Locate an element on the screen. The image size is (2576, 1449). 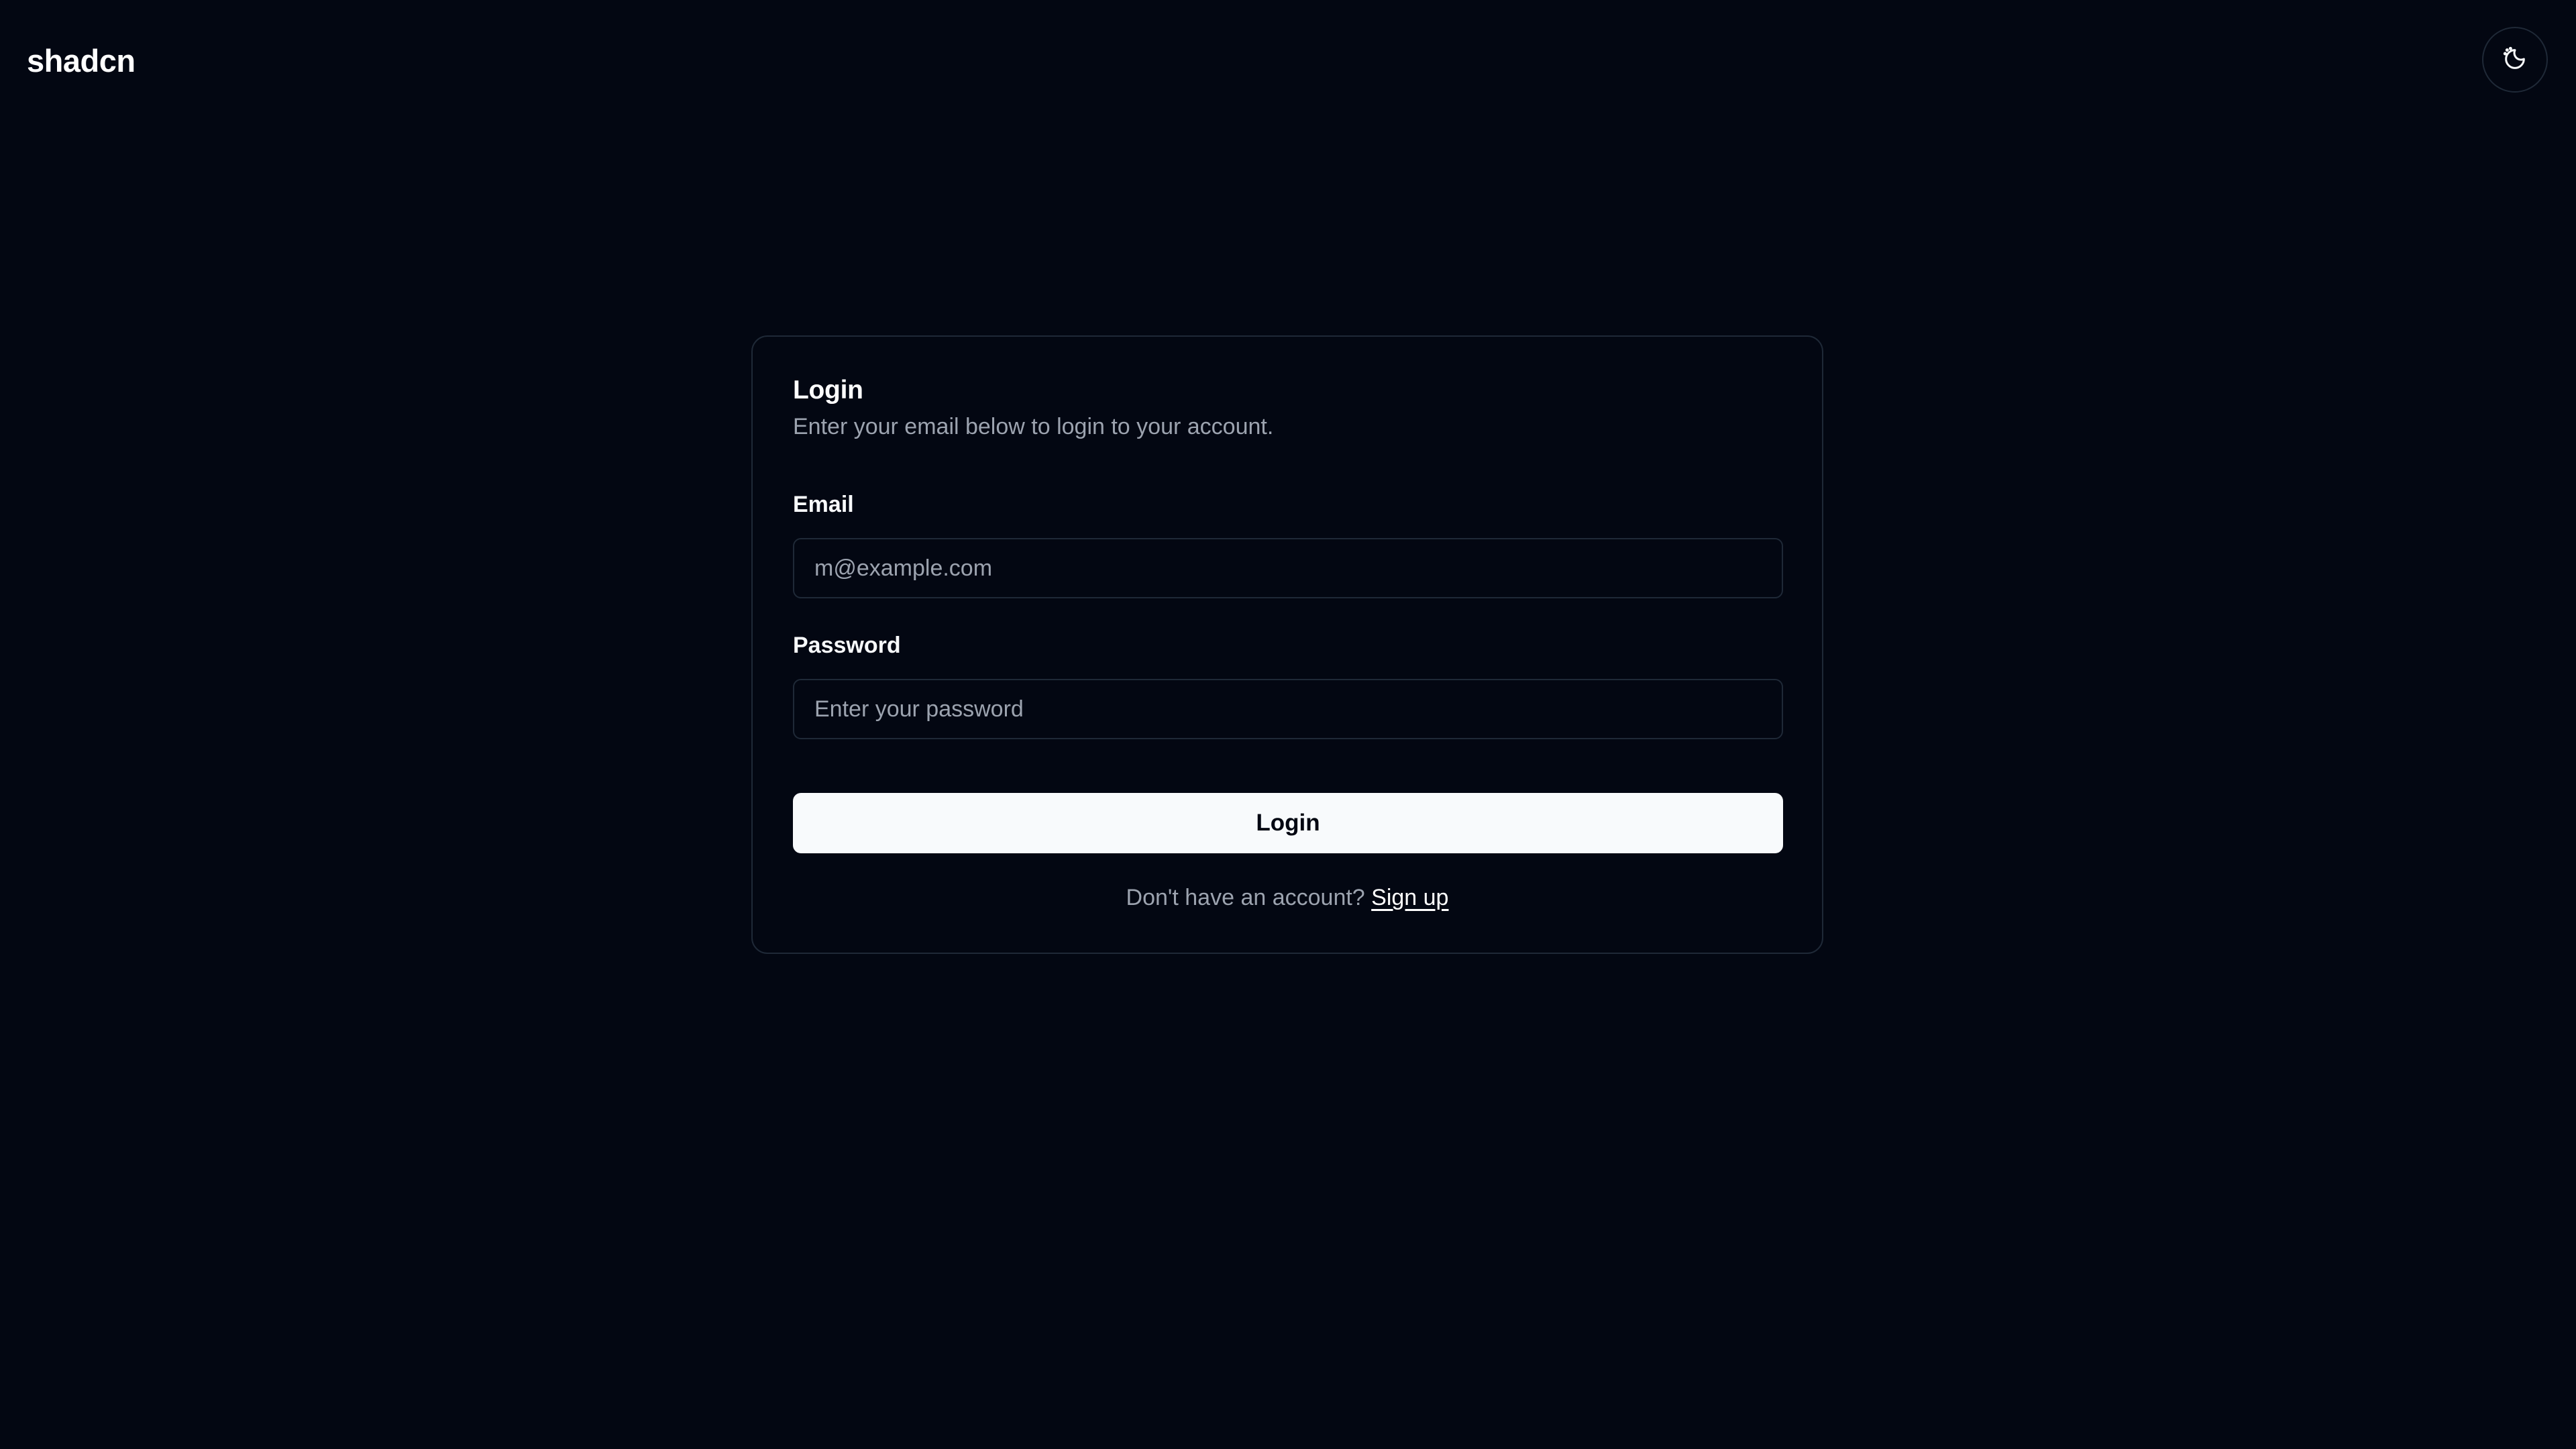
theme-toggle-button is located at coordinates (2515, 60).